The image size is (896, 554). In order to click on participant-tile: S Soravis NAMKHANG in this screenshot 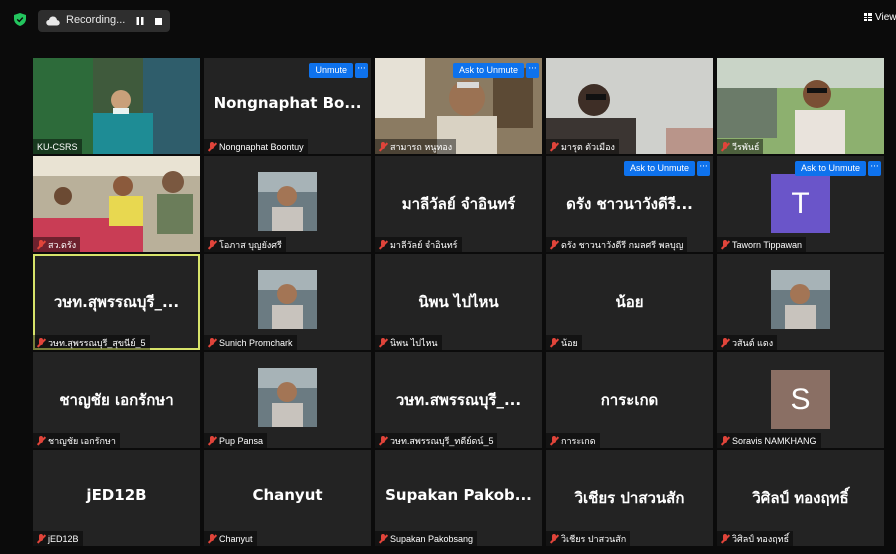, I will do `click(800, 400)`.